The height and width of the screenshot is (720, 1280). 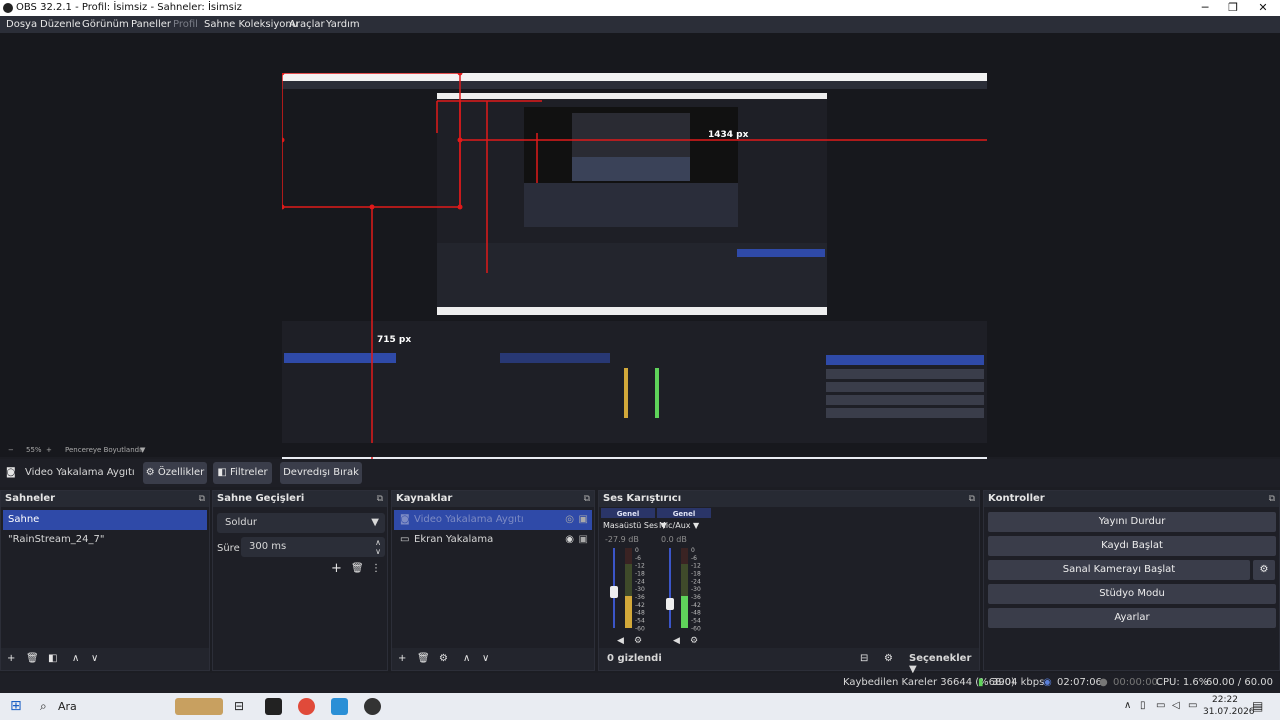 What do you see at coordinates (694, 558) in the screenshot?
I see `meter-scale-label: -6` at bounding box center [694, 558].